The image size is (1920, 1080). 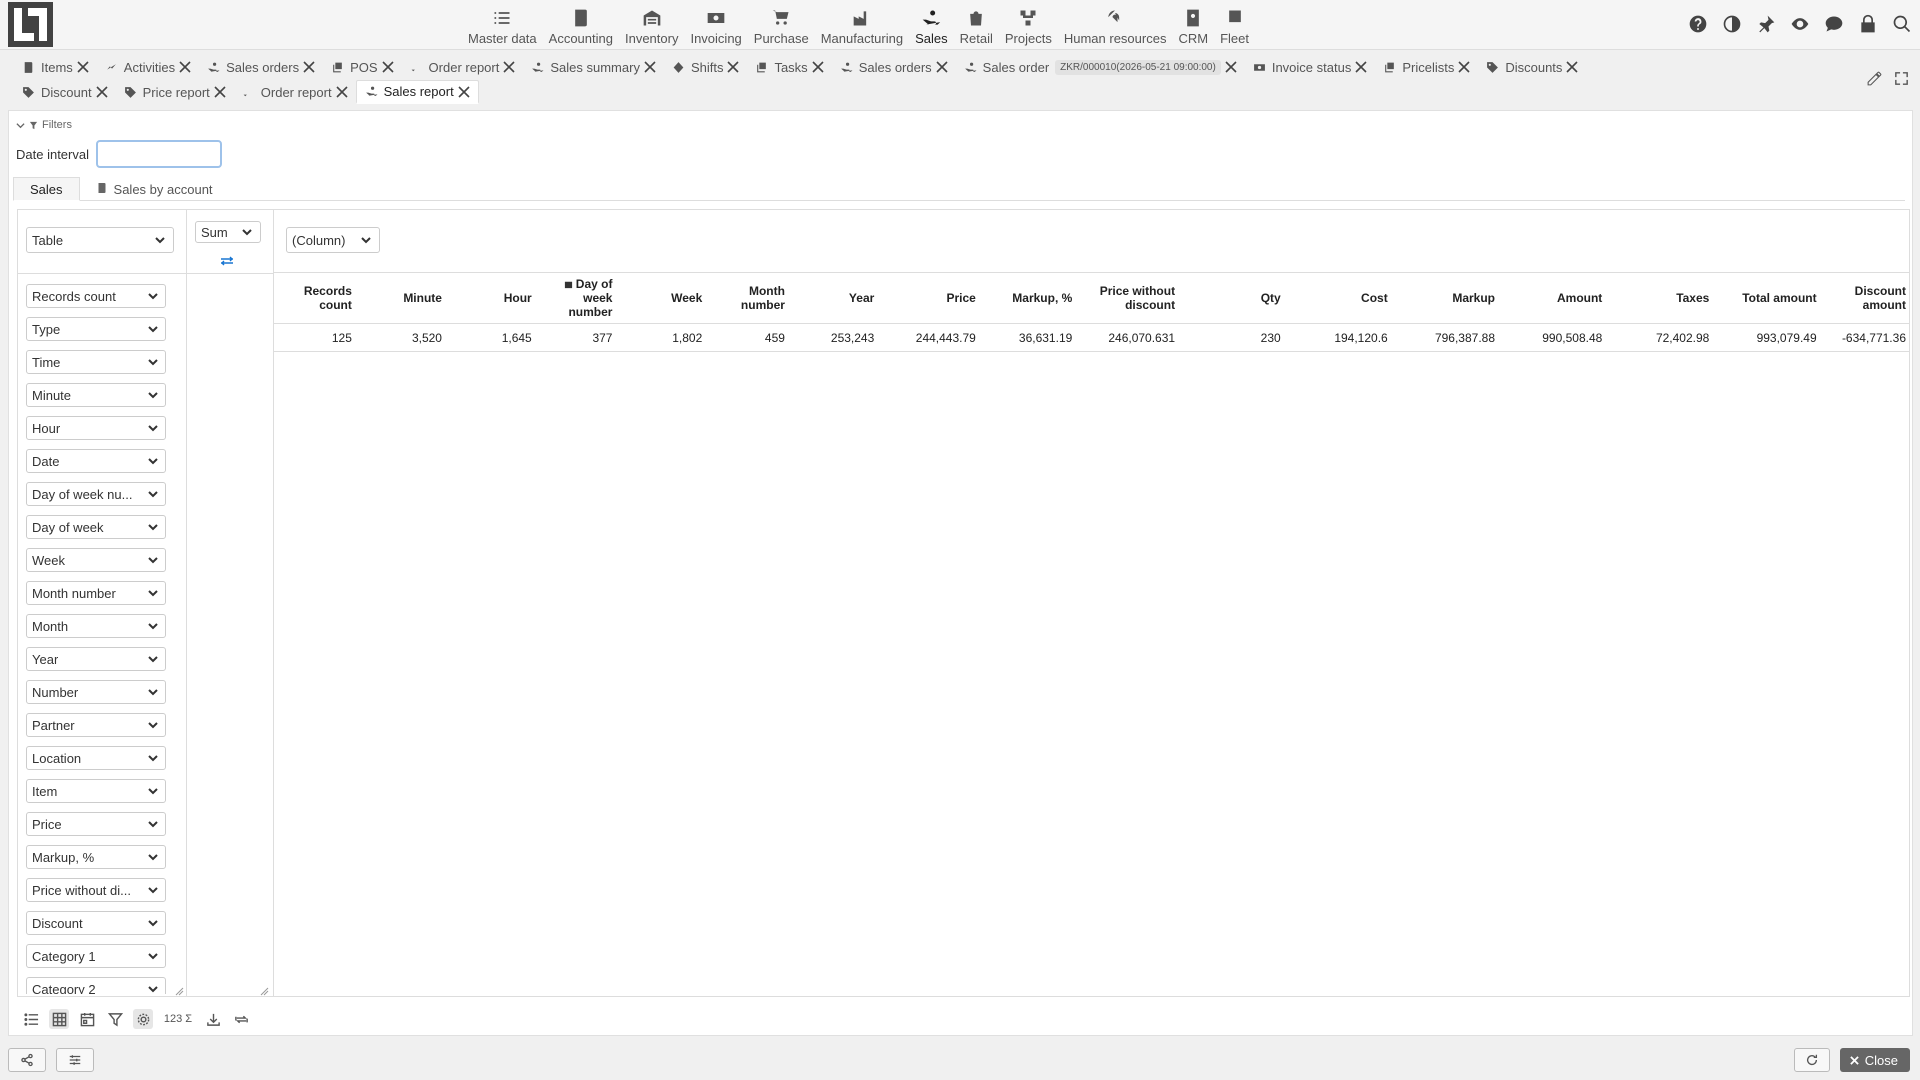 I want to click on column-header: Taxes, so click(x=1660, y=298).